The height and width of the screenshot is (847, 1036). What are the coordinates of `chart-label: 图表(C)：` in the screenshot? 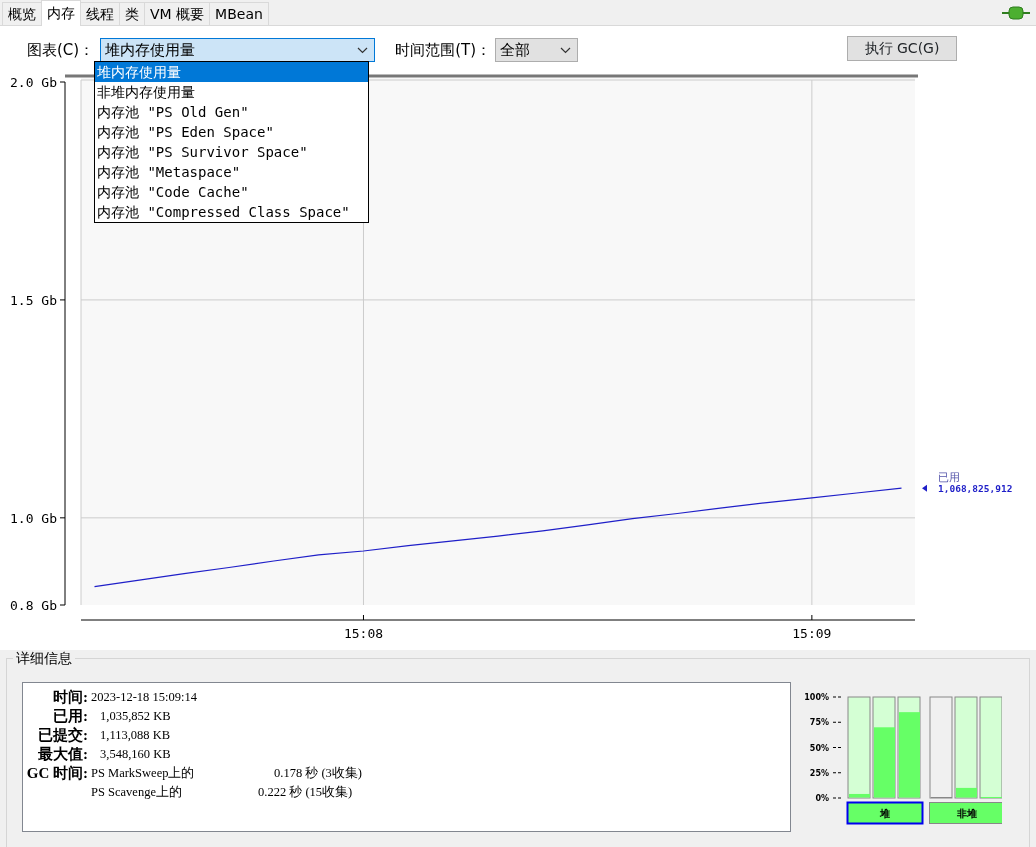 It's located at (61, 50).